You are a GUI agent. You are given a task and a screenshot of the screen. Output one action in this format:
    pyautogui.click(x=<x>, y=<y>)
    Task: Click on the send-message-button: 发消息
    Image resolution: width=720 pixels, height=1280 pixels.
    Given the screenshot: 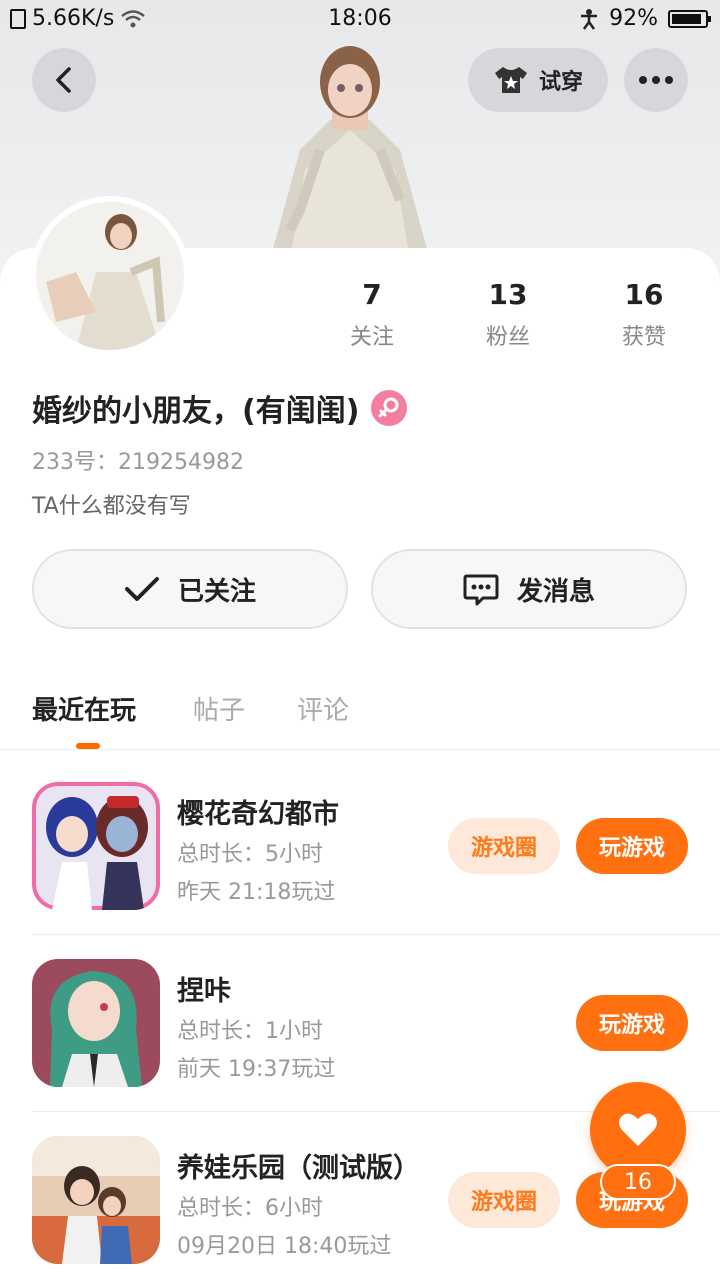 What is the action you would take?
    pyautogui.click(x=529, y=589)
    